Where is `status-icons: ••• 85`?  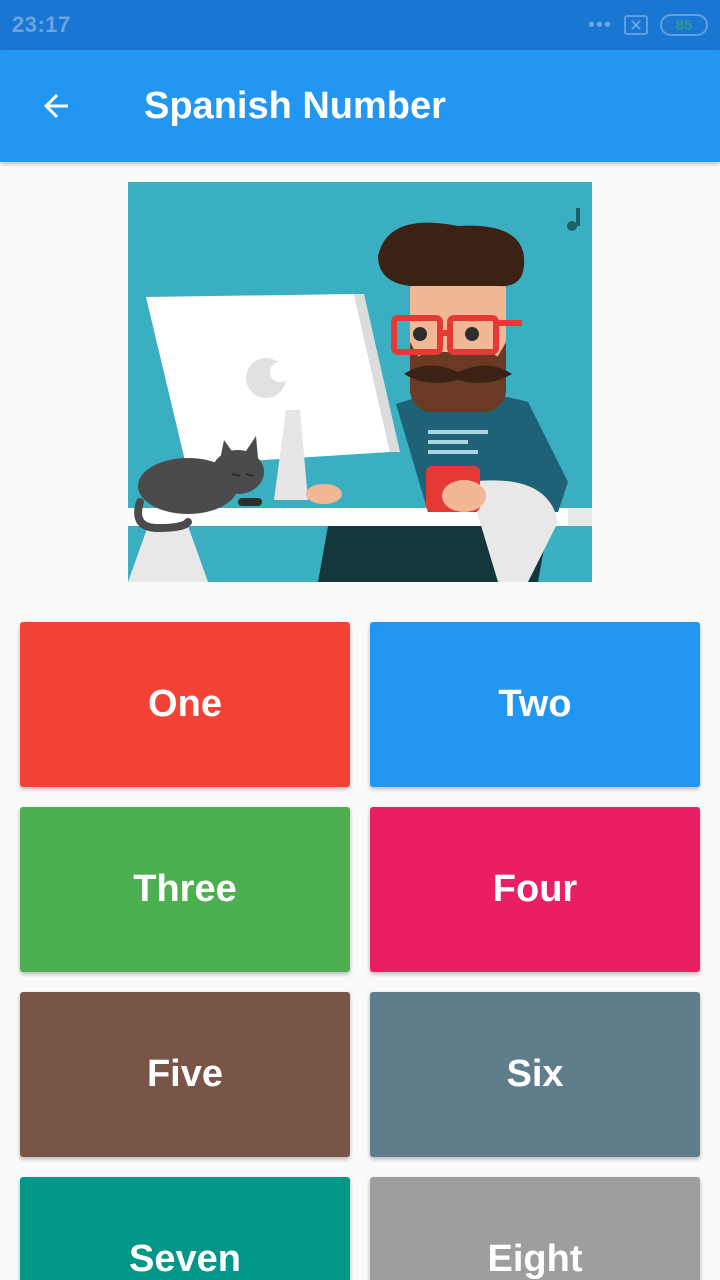 status-icons: ••• 85 is located at coordinates (648, 25).